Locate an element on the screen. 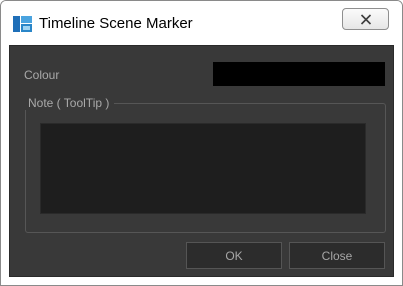  window-close-button is located at coordinates (365, 19).